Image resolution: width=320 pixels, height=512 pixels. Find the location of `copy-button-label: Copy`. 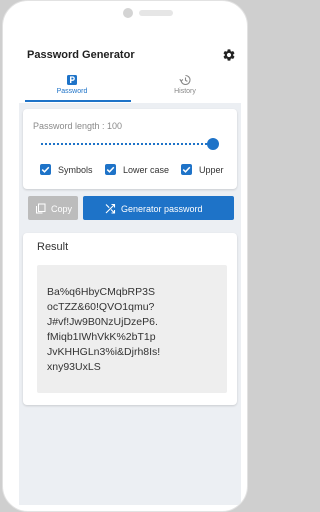

copy-button-label: Copy is located at coordinates (62, 208).